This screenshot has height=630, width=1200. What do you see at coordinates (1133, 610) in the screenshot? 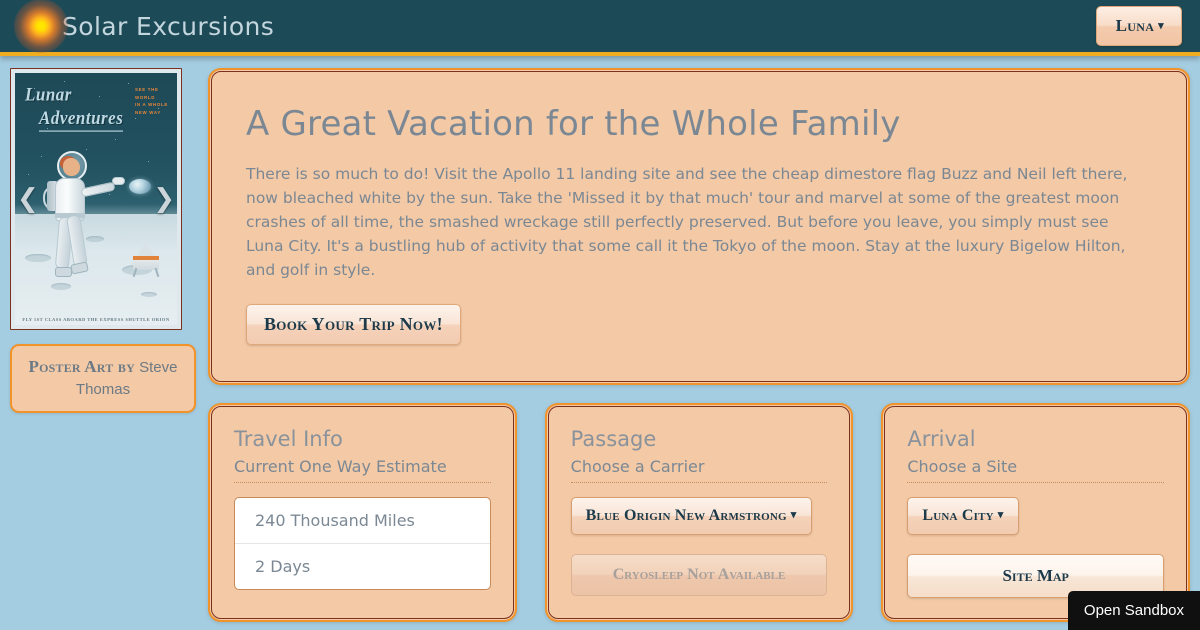
I see `open-sandbox-tooltip: Open Sandbox` at bounding box center [1133, 610].